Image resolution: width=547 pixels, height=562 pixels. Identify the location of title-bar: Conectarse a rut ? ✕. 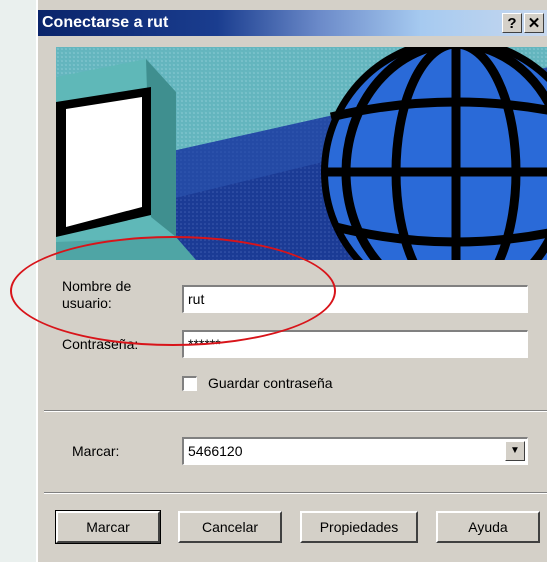
(292, 23).